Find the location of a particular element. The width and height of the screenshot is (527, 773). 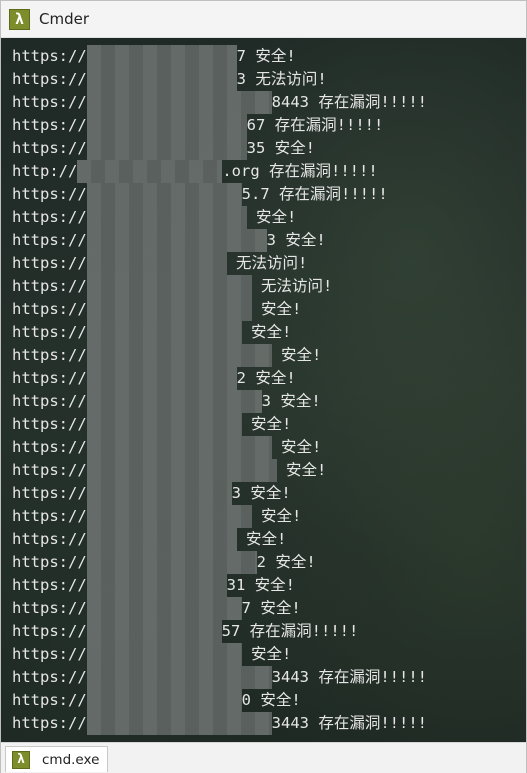

console-line: https:// 5.7 存在漏洞!!!!! is located at coordinates (269, 194).